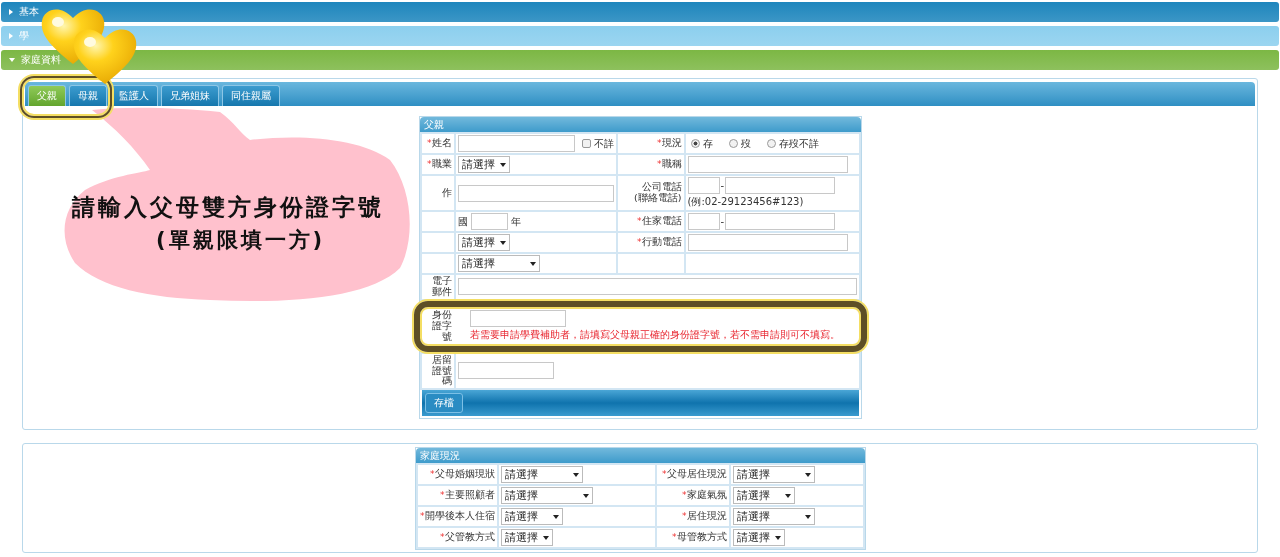  Describe the element at coordinates (661, 187) in the screenshot. I see `field-label: 公司電話` at that location.